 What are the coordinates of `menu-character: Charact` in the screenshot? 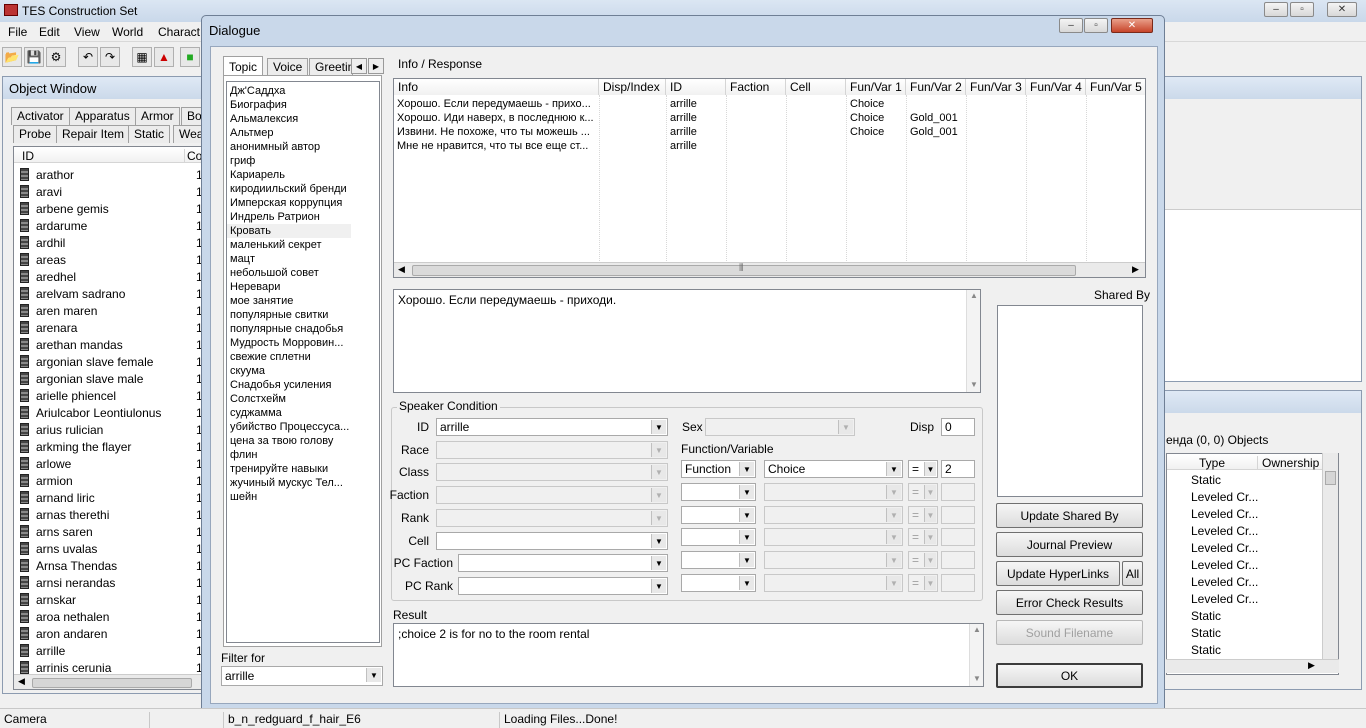 It's located at (179, 32).